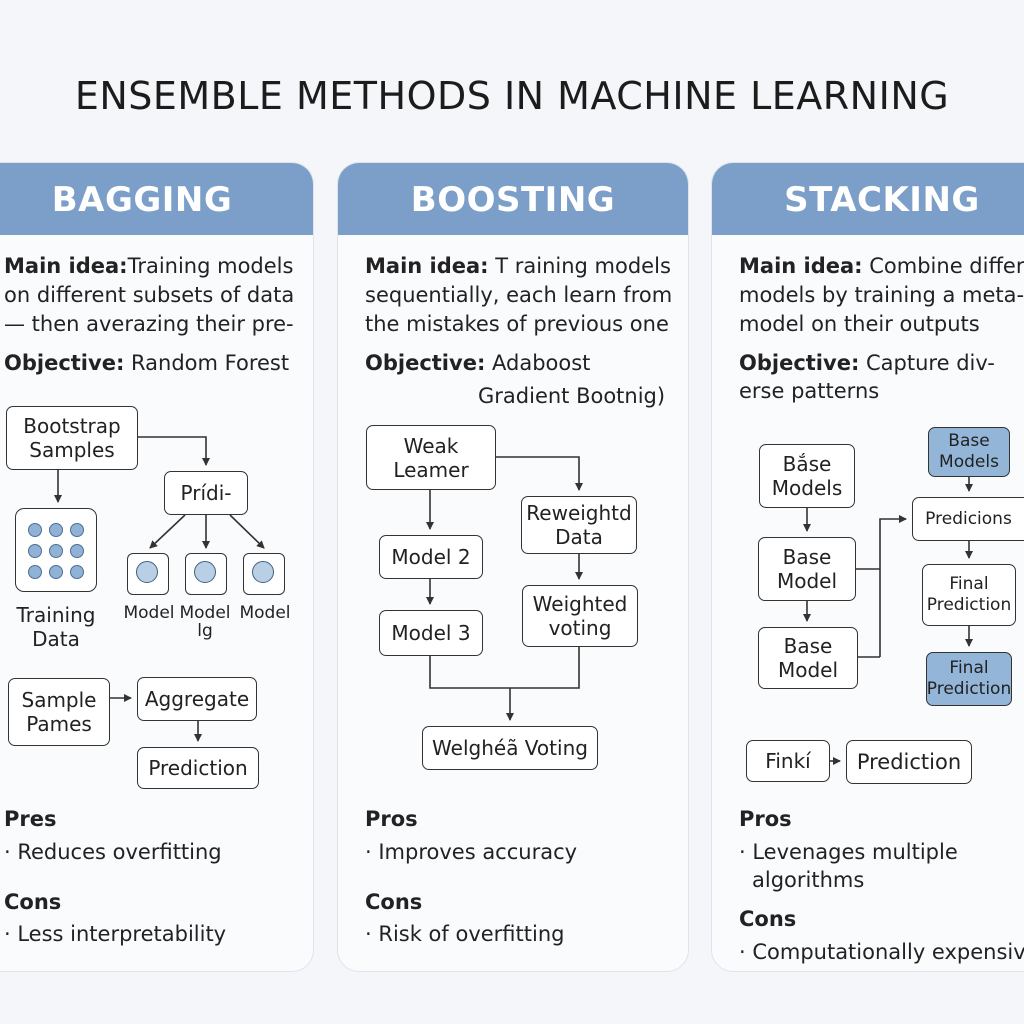 The height and width of the screenshot is (1024, 1024). Describe the element at coordinates (809, 391) in the screenshot. I see `stacking-objective-line-2: erse patterns` at that location.